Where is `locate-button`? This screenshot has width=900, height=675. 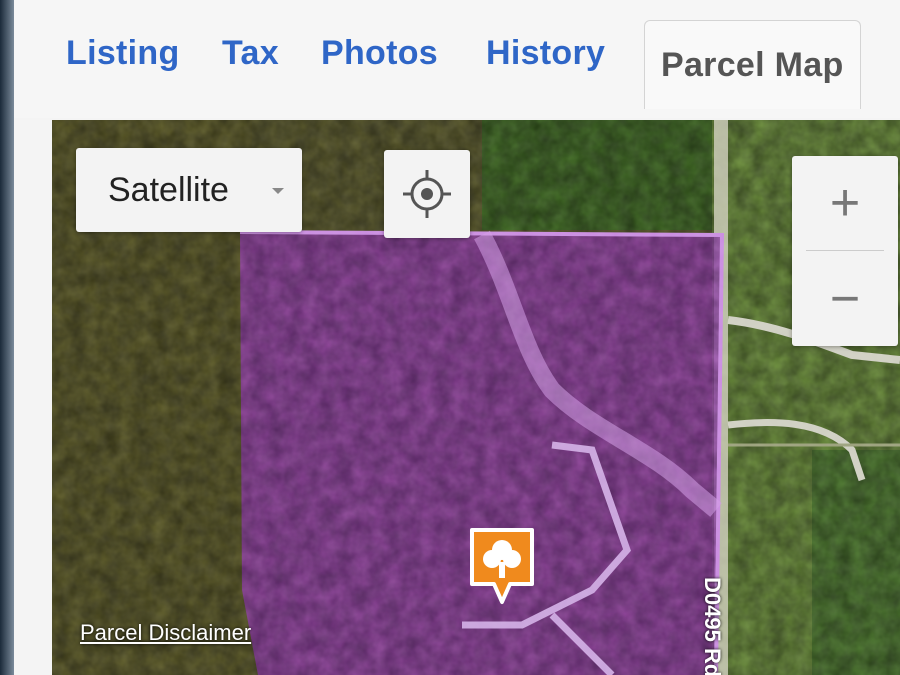
locate-button is located at coordinates (427, 194).